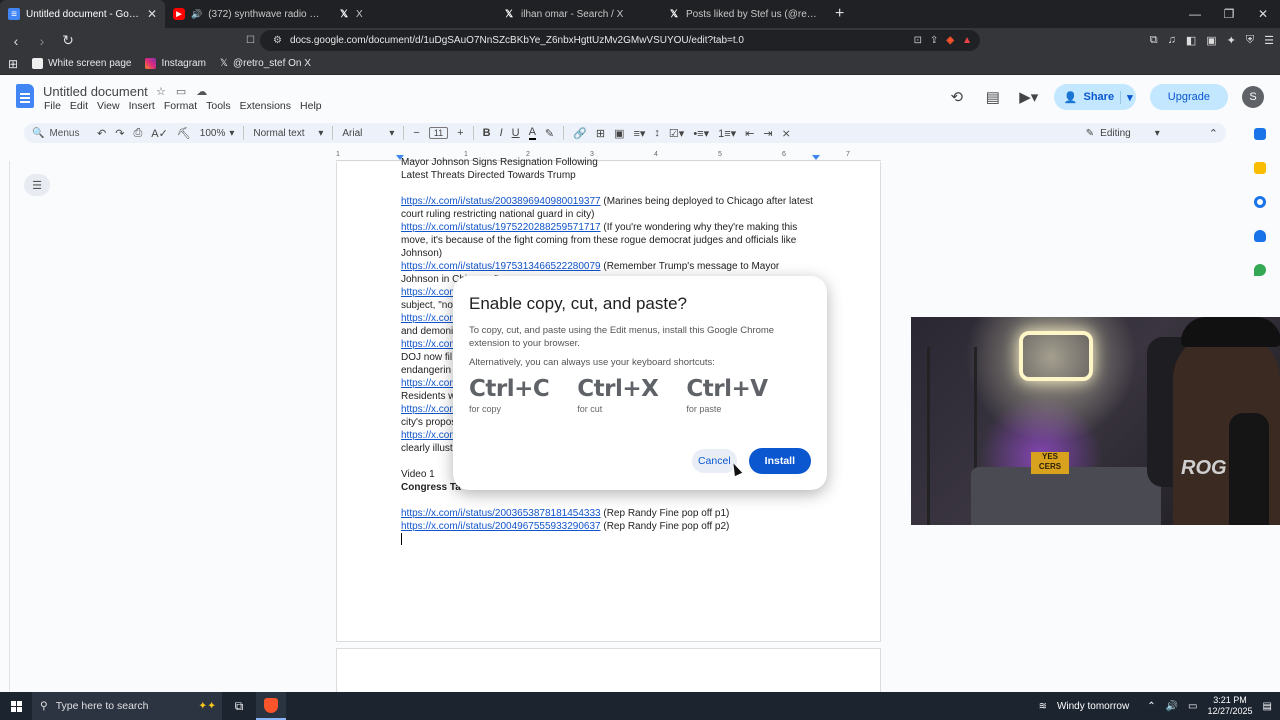 This screenshot has height=720, width=1280. Describe the element at coordinates (137, 133) in the screenshot. I see `print-icon: ⎙` at that location.